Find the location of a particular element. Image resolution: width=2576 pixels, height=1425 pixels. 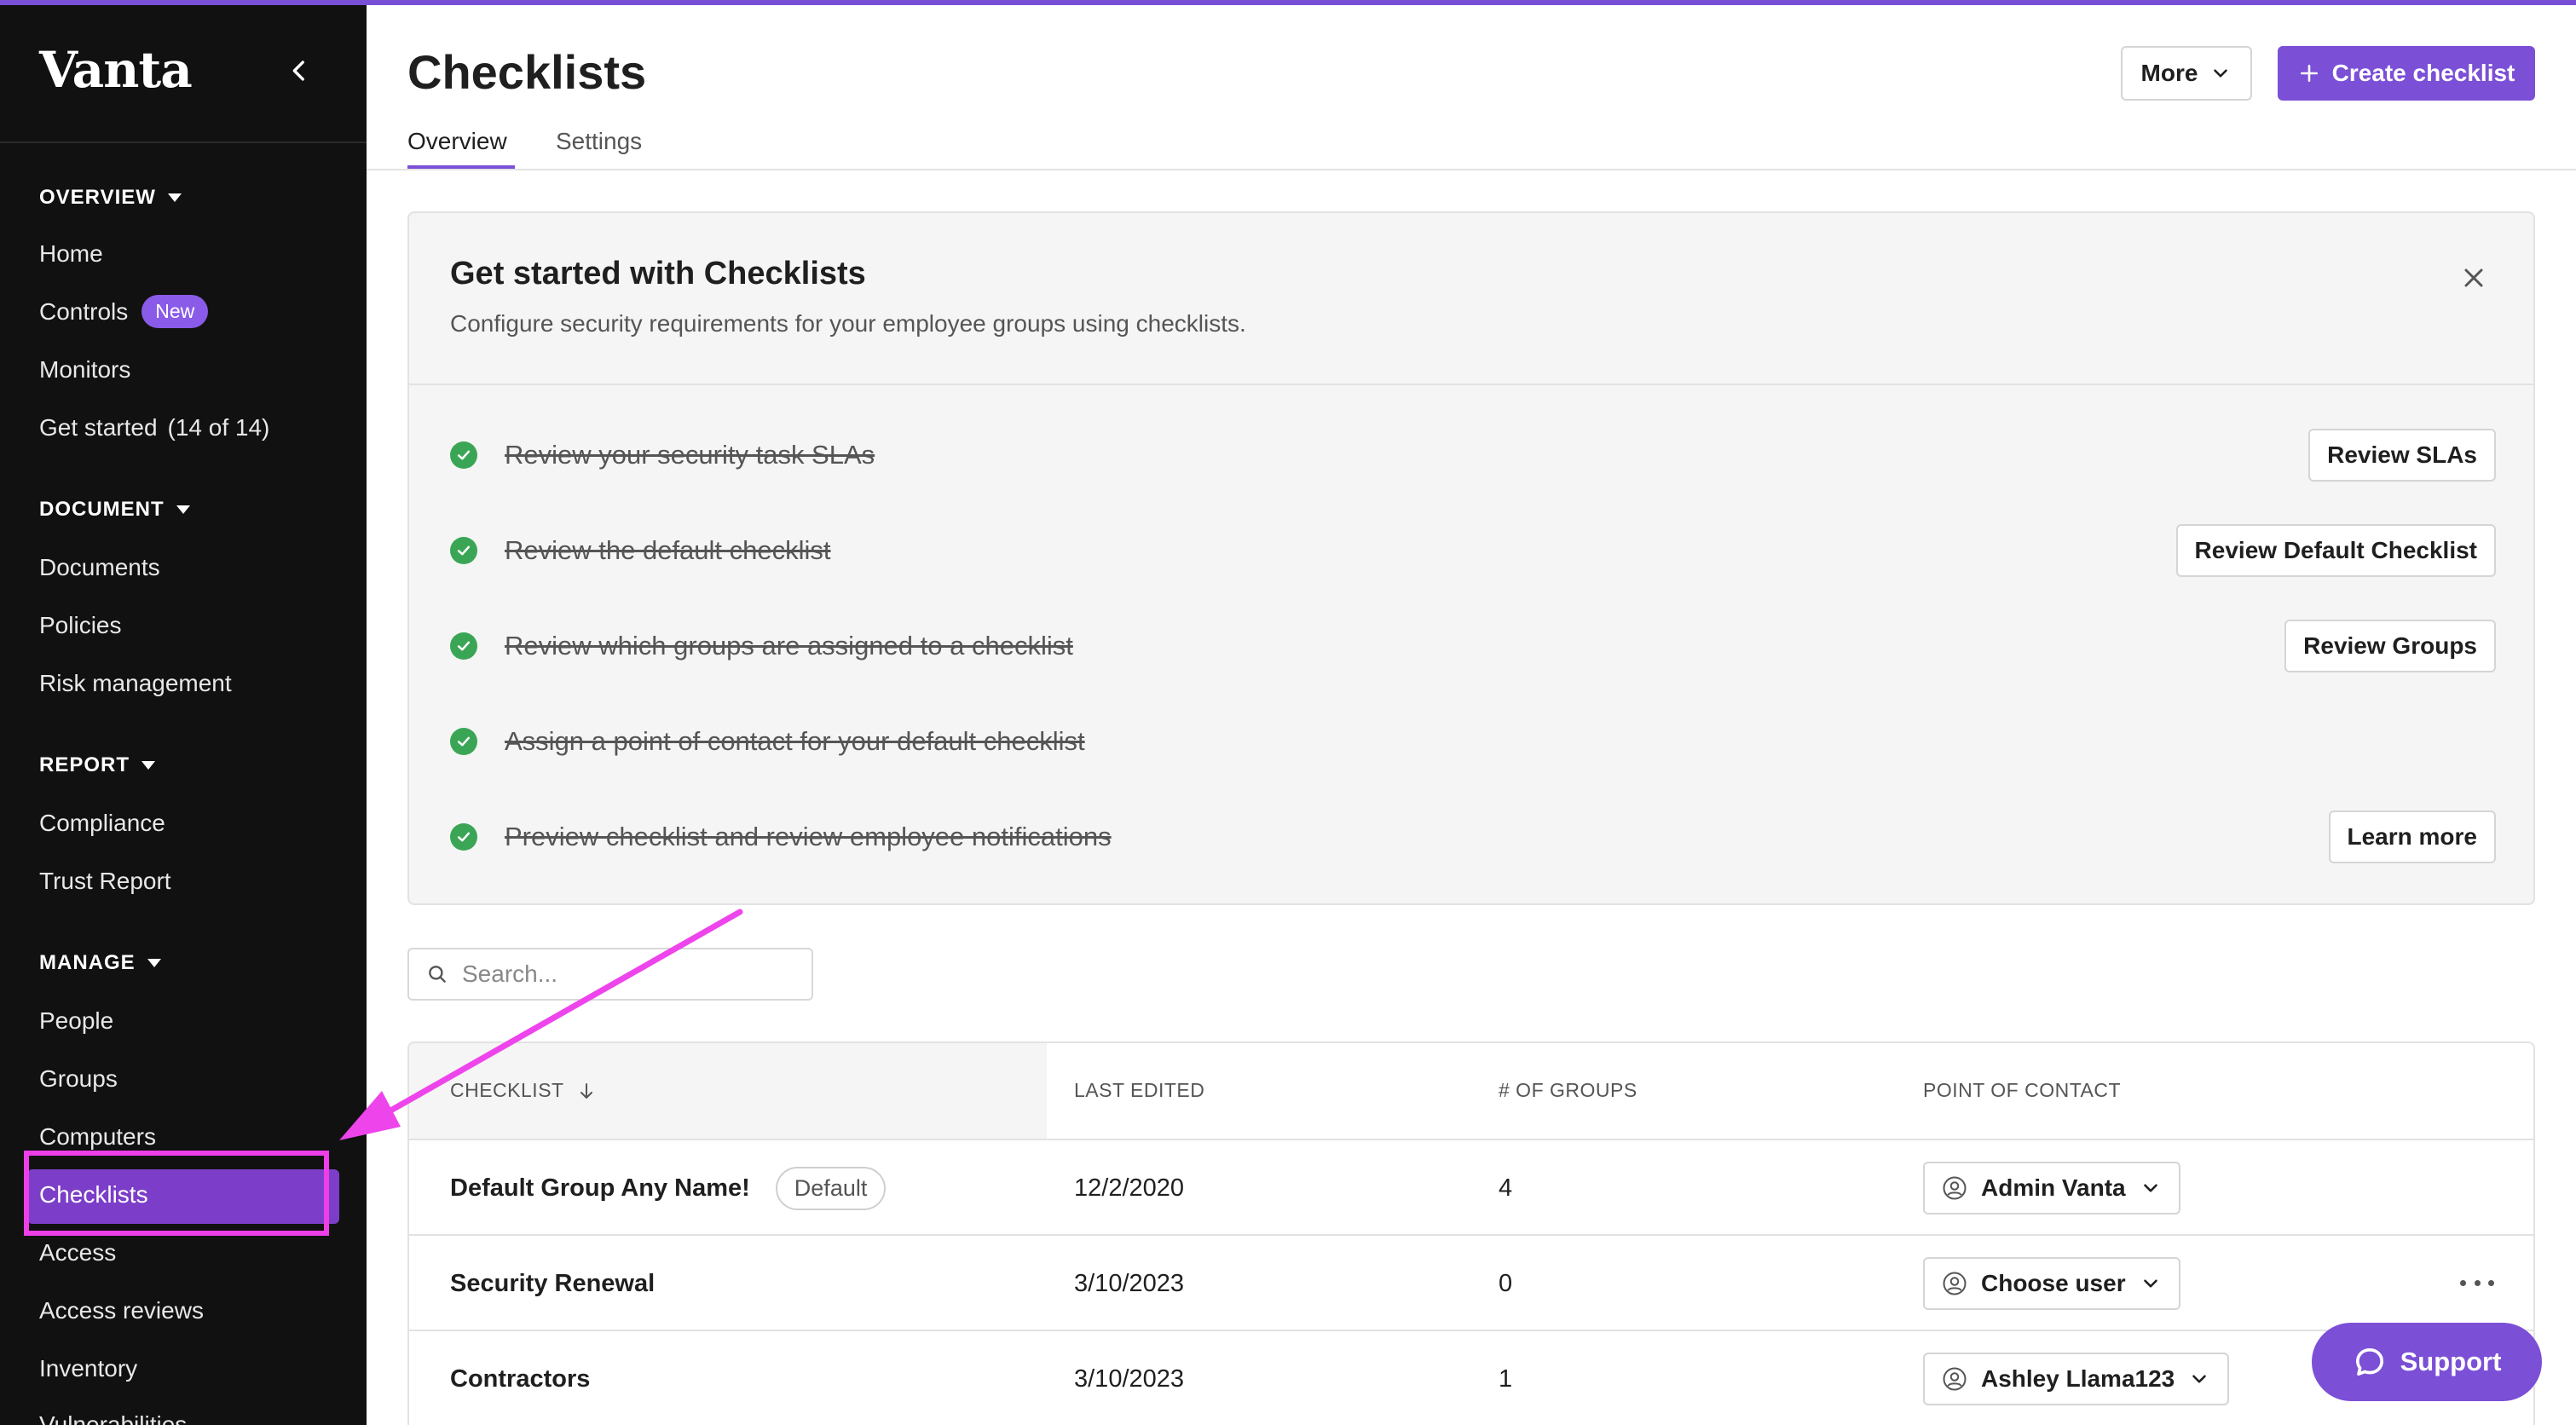

sidebar-item-groups: Groups is located at coordinates (78, 1079).